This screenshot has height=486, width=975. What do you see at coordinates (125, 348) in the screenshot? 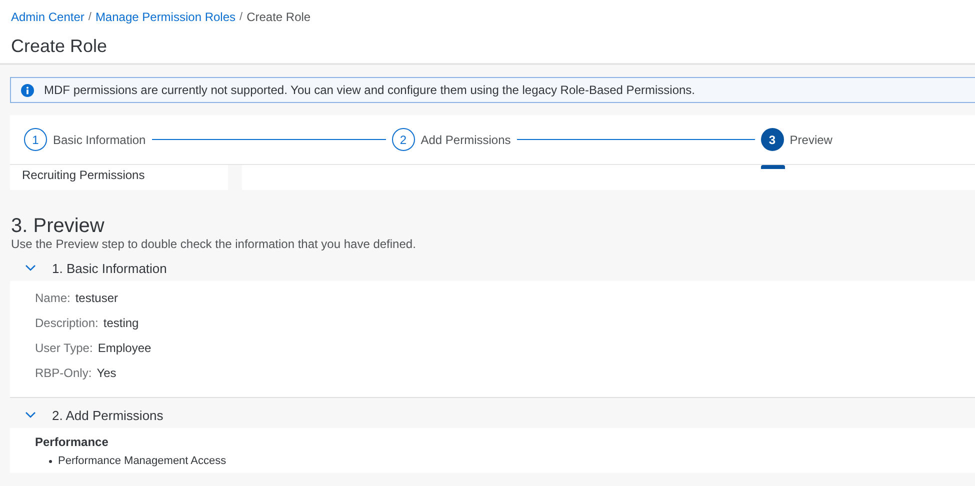
I see `field-value: Employee` at bounding box center [125, 348].